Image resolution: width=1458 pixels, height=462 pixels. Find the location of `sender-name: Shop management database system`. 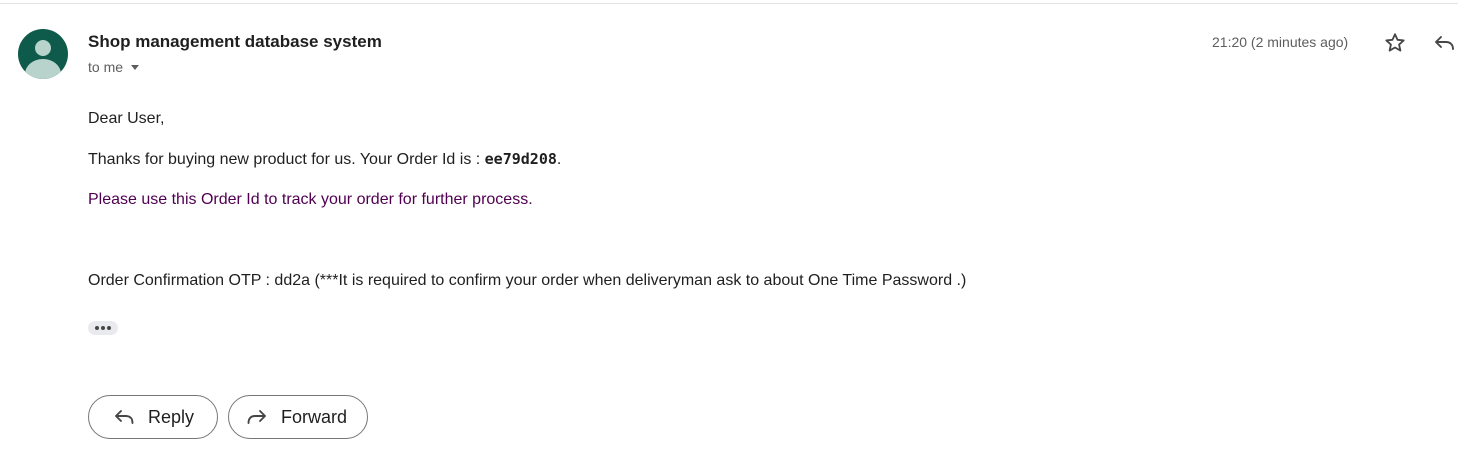

sender-name: Shop management database system is located at coordinates (235, 42).